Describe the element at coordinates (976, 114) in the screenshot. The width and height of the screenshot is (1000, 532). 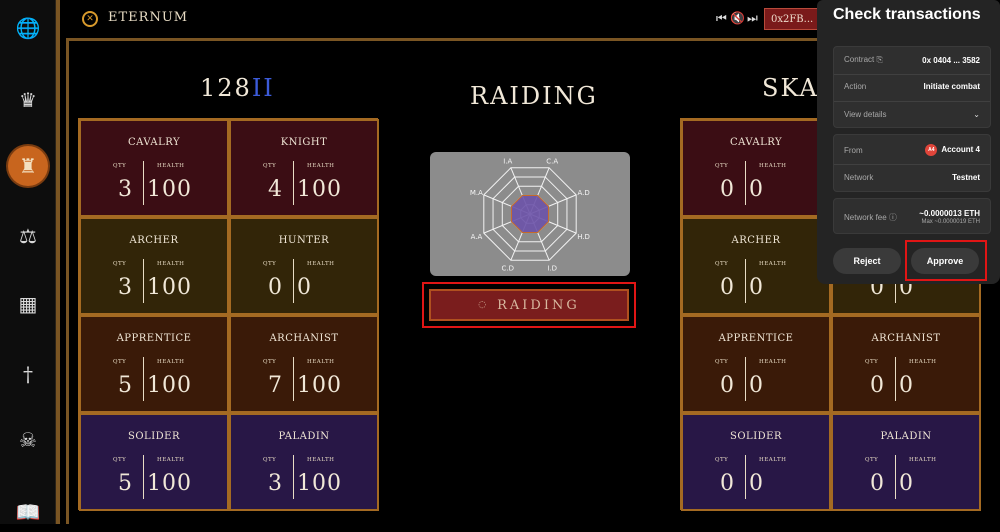
I see `chevron-down-icon: ⌄` at that location.